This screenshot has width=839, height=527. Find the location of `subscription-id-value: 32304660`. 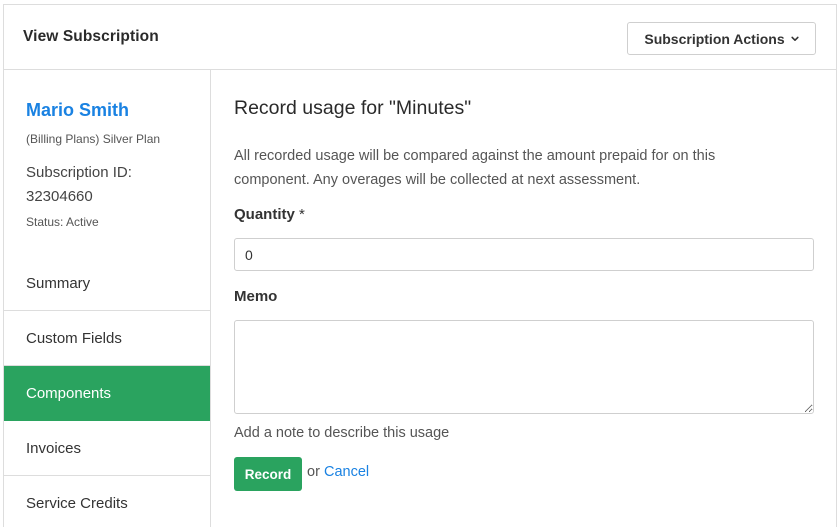

subscription-id-value: 32304660 is located at coordinates (59, 196).